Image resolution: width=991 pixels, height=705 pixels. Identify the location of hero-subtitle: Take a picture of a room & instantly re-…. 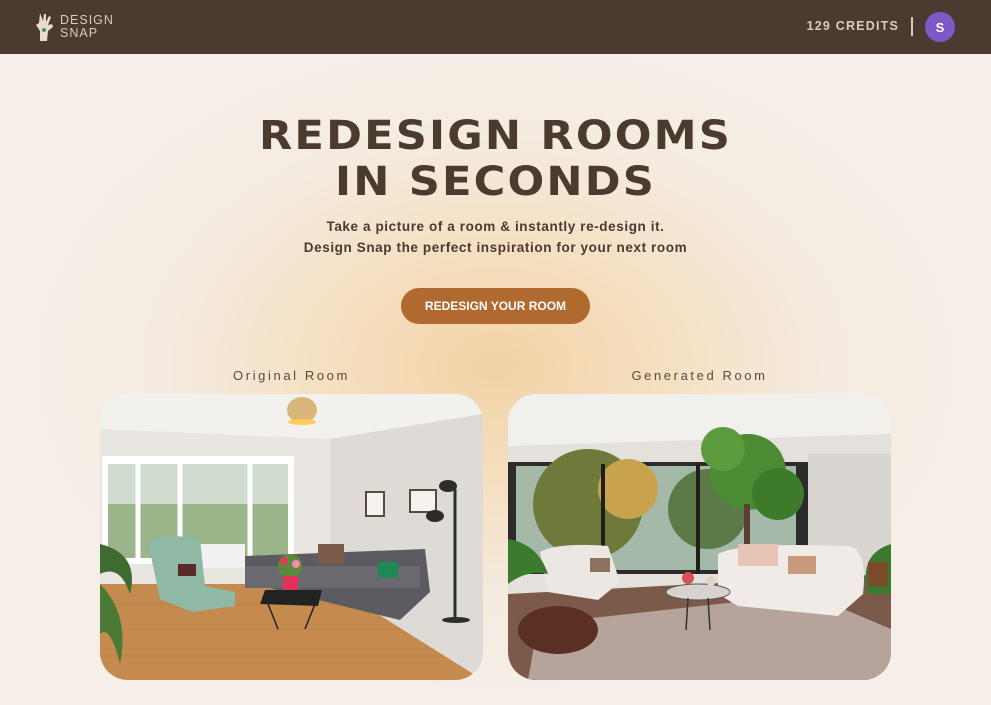
(495, 237).